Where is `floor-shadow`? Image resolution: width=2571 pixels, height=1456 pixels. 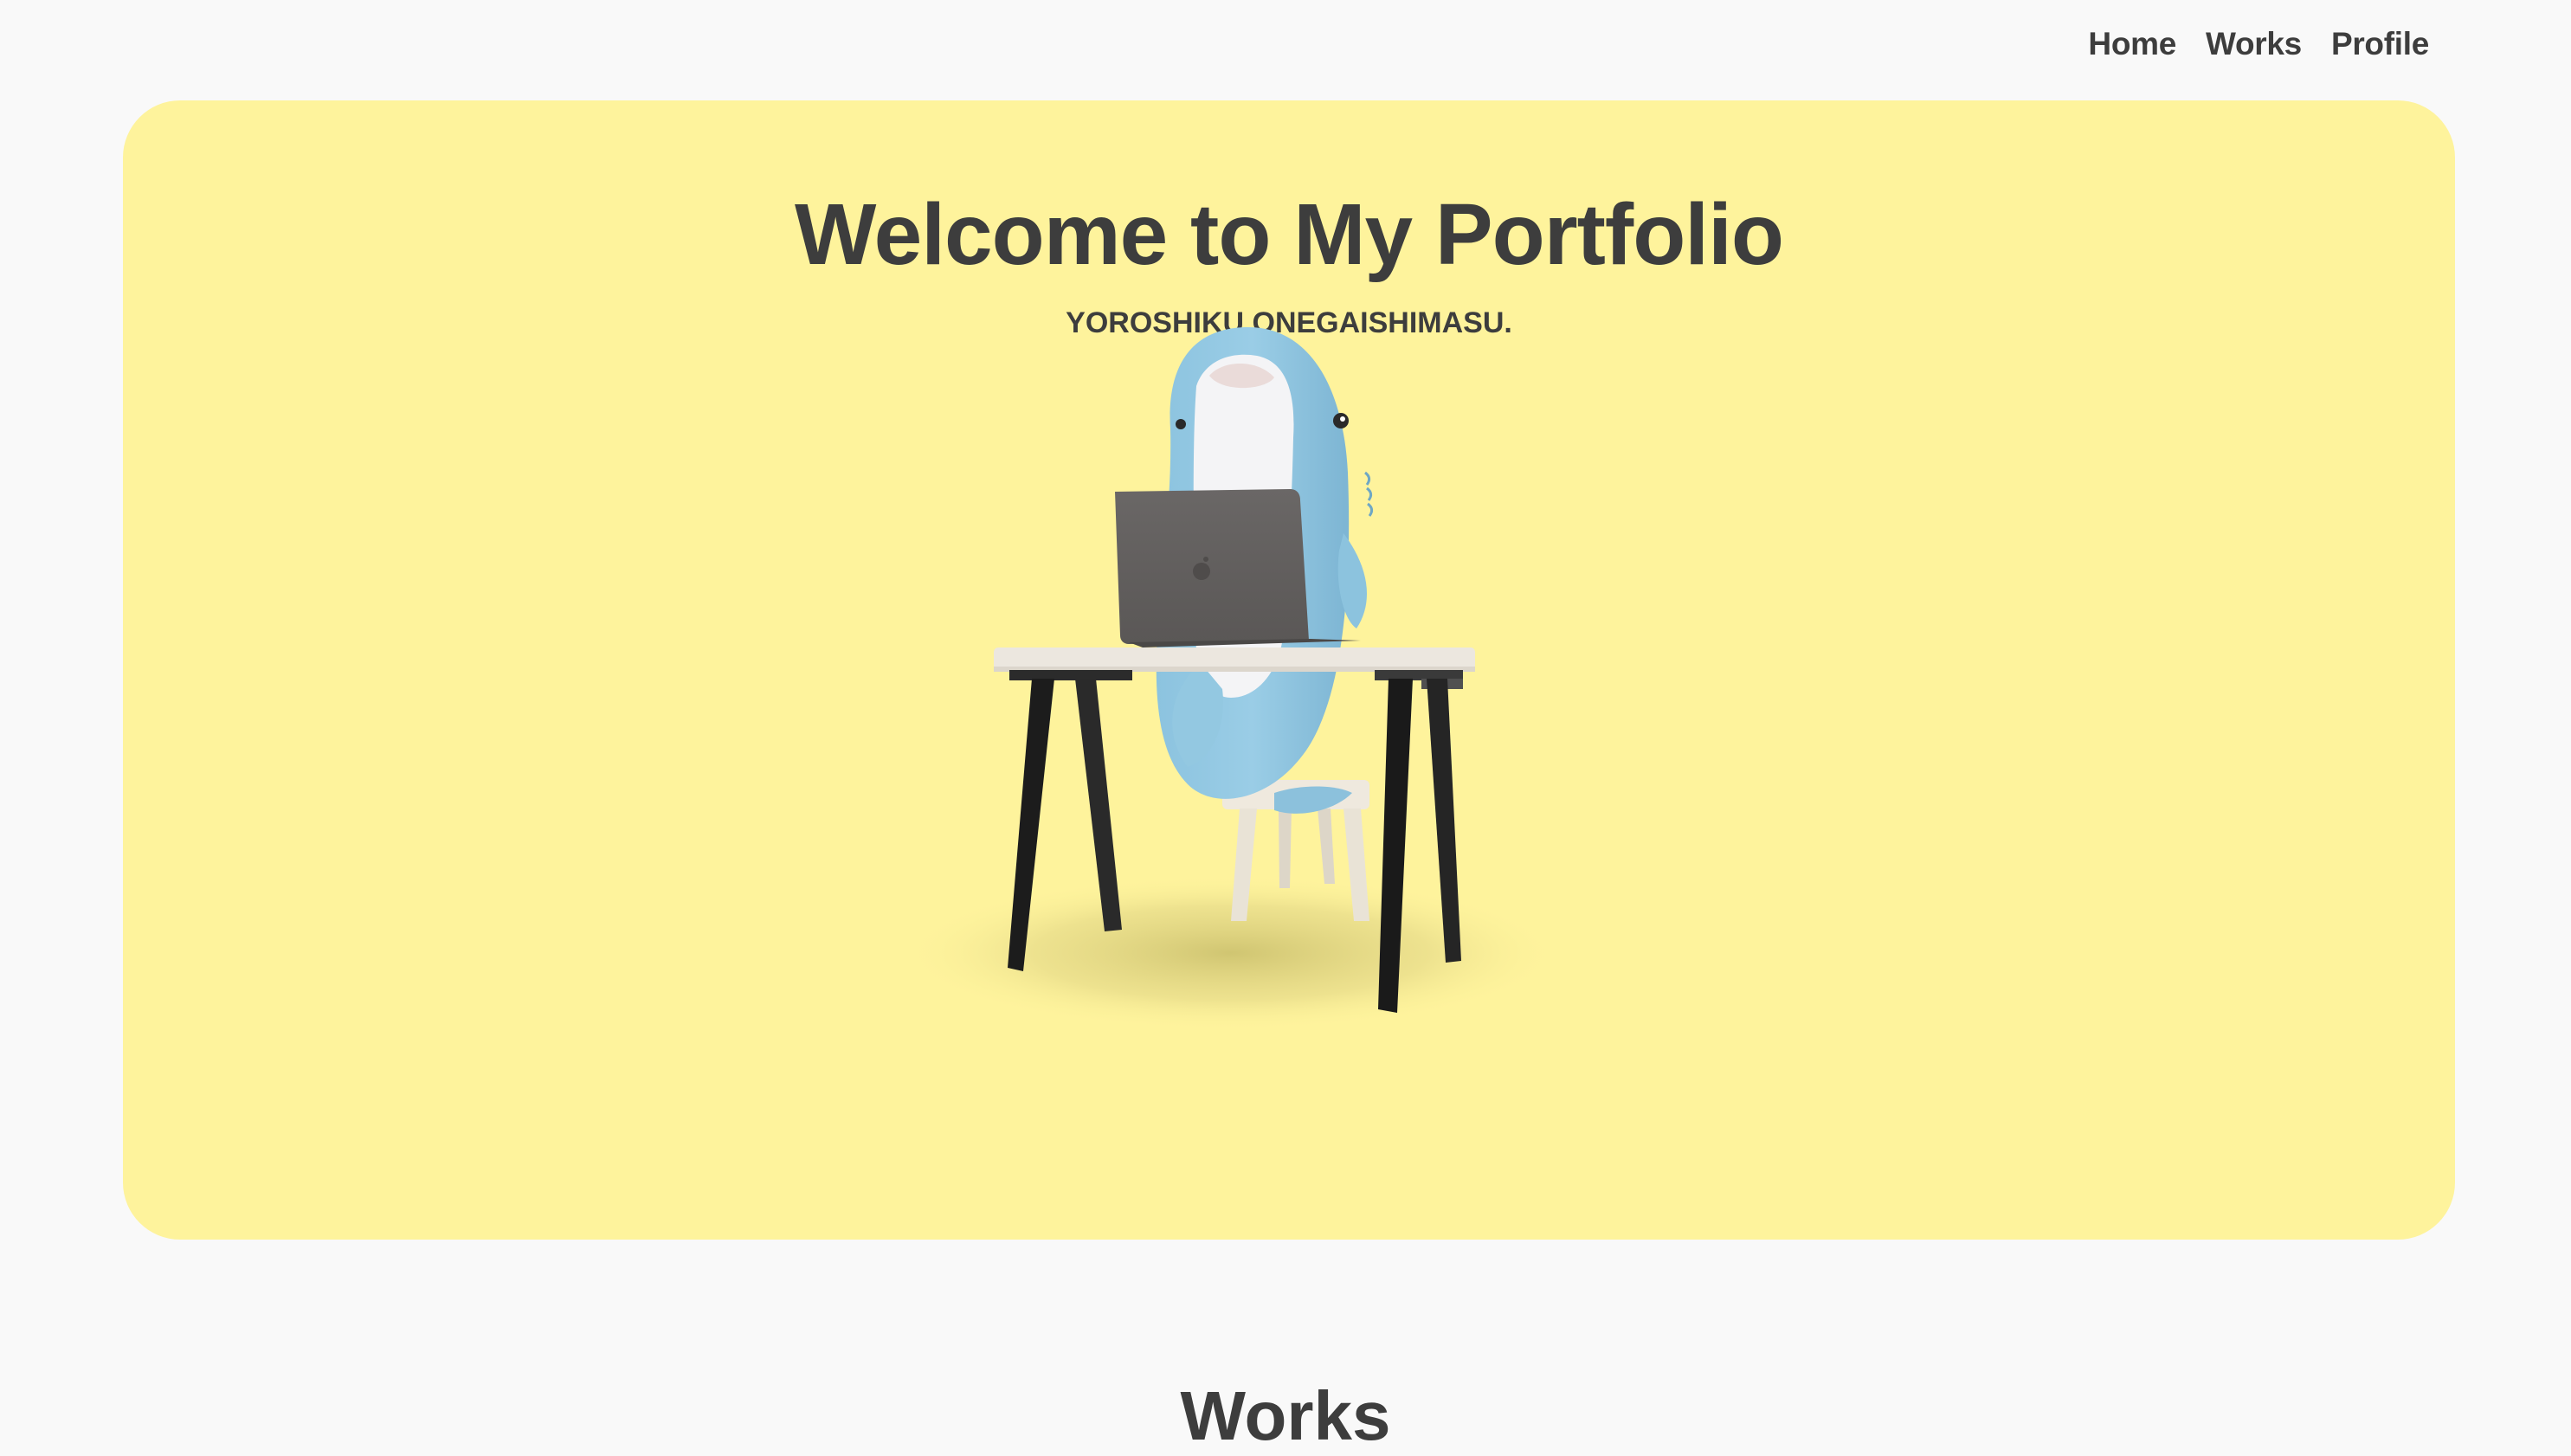
floor-shadow is located at coordinates (1231, 953).